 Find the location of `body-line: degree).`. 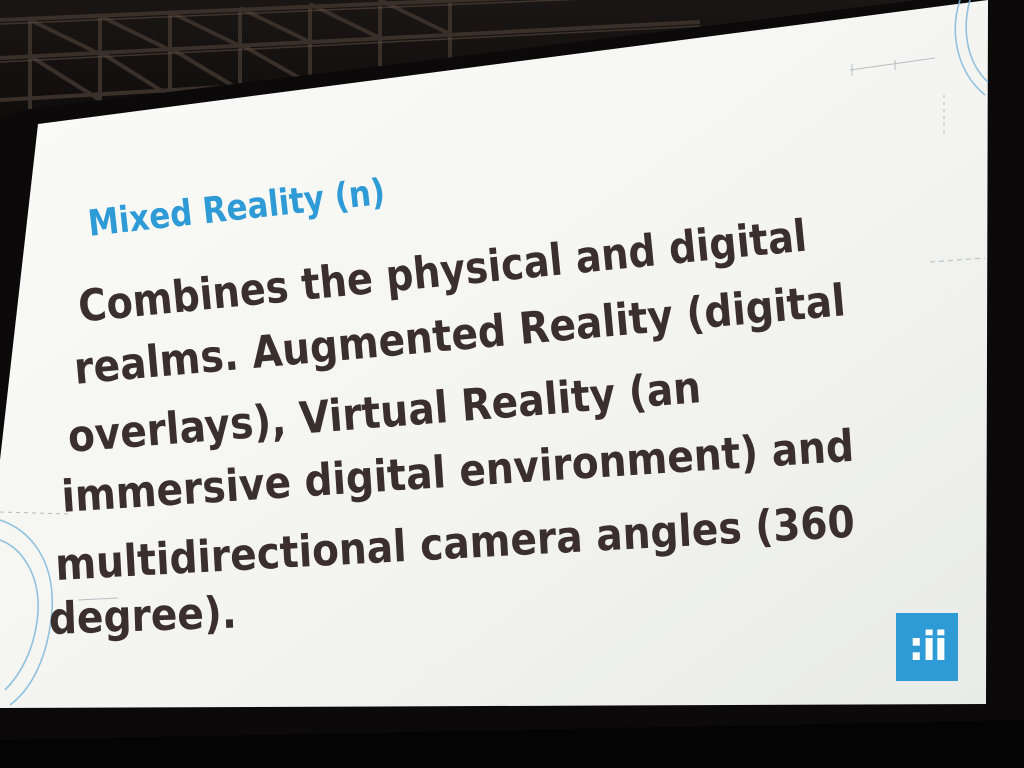

body-line: degree). is located at coordinates (143, 616).